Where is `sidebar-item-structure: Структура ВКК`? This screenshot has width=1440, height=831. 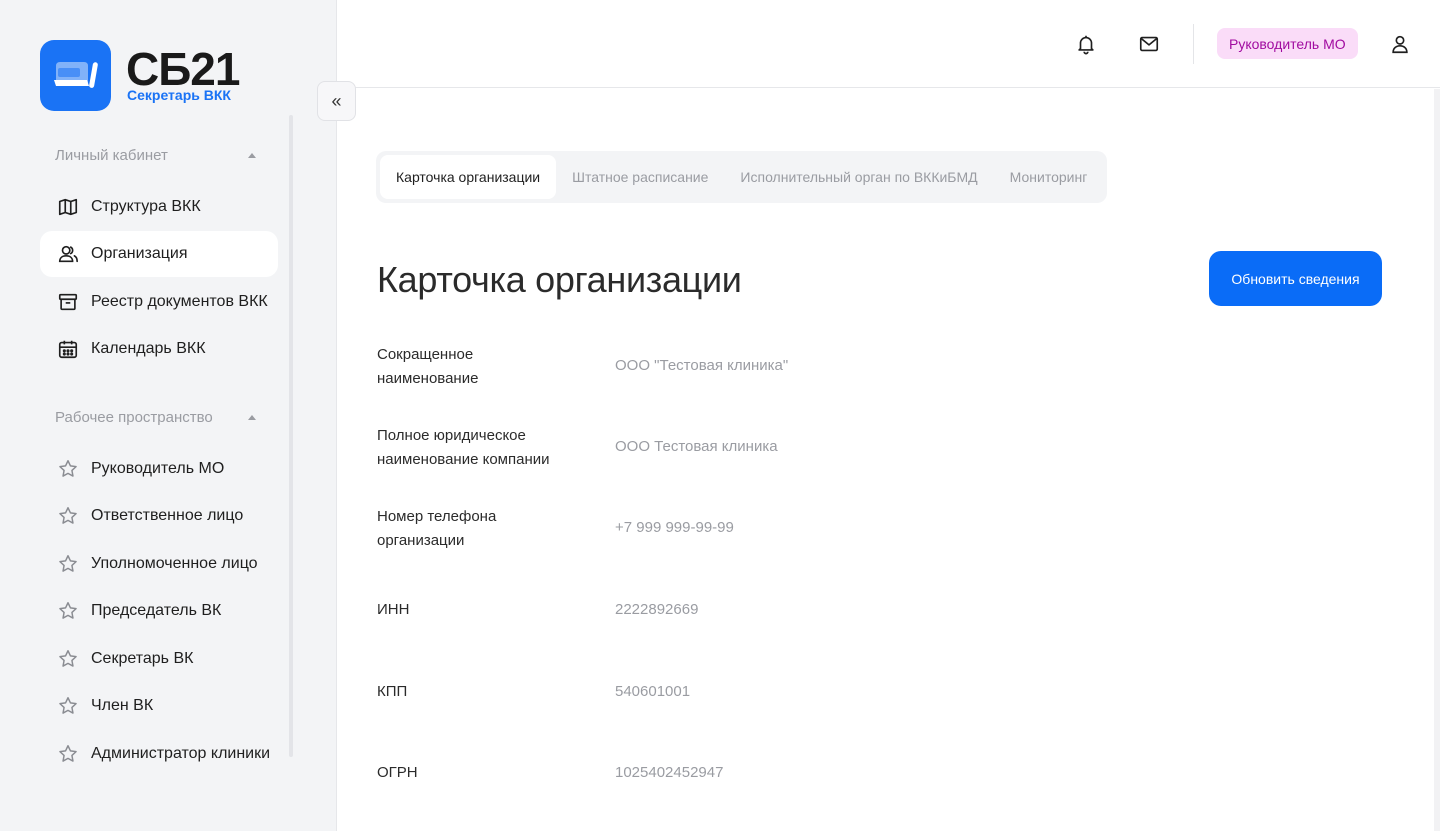 sidebar-item-structure: Структура ВКК is located at coordinates (159, 207).